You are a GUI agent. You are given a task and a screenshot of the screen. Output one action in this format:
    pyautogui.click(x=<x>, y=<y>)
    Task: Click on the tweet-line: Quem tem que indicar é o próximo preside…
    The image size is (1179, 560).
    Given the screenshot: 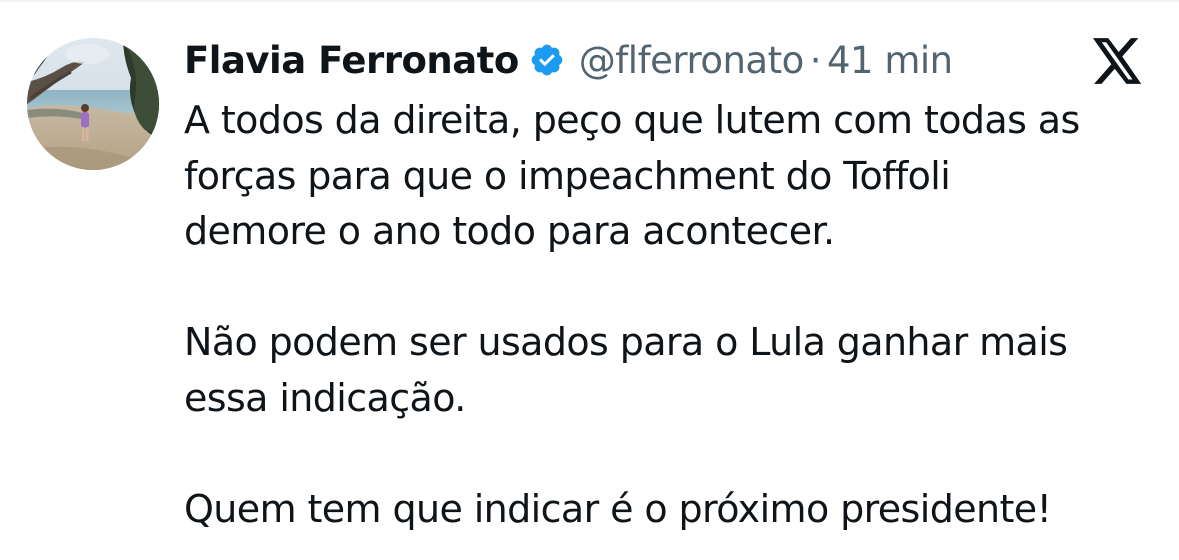 What is the action you would take?
    pyautogui.click(x=618, y=508)
    